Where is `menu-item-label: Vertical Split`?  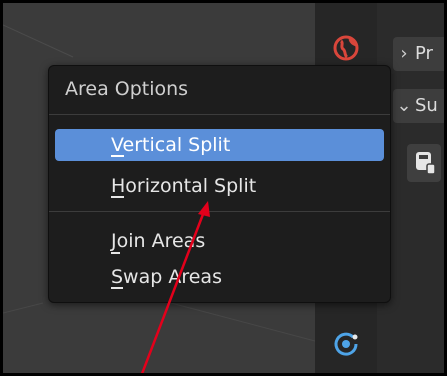
menu-item-label: Vertical Split is located at coordinates (171, 145).